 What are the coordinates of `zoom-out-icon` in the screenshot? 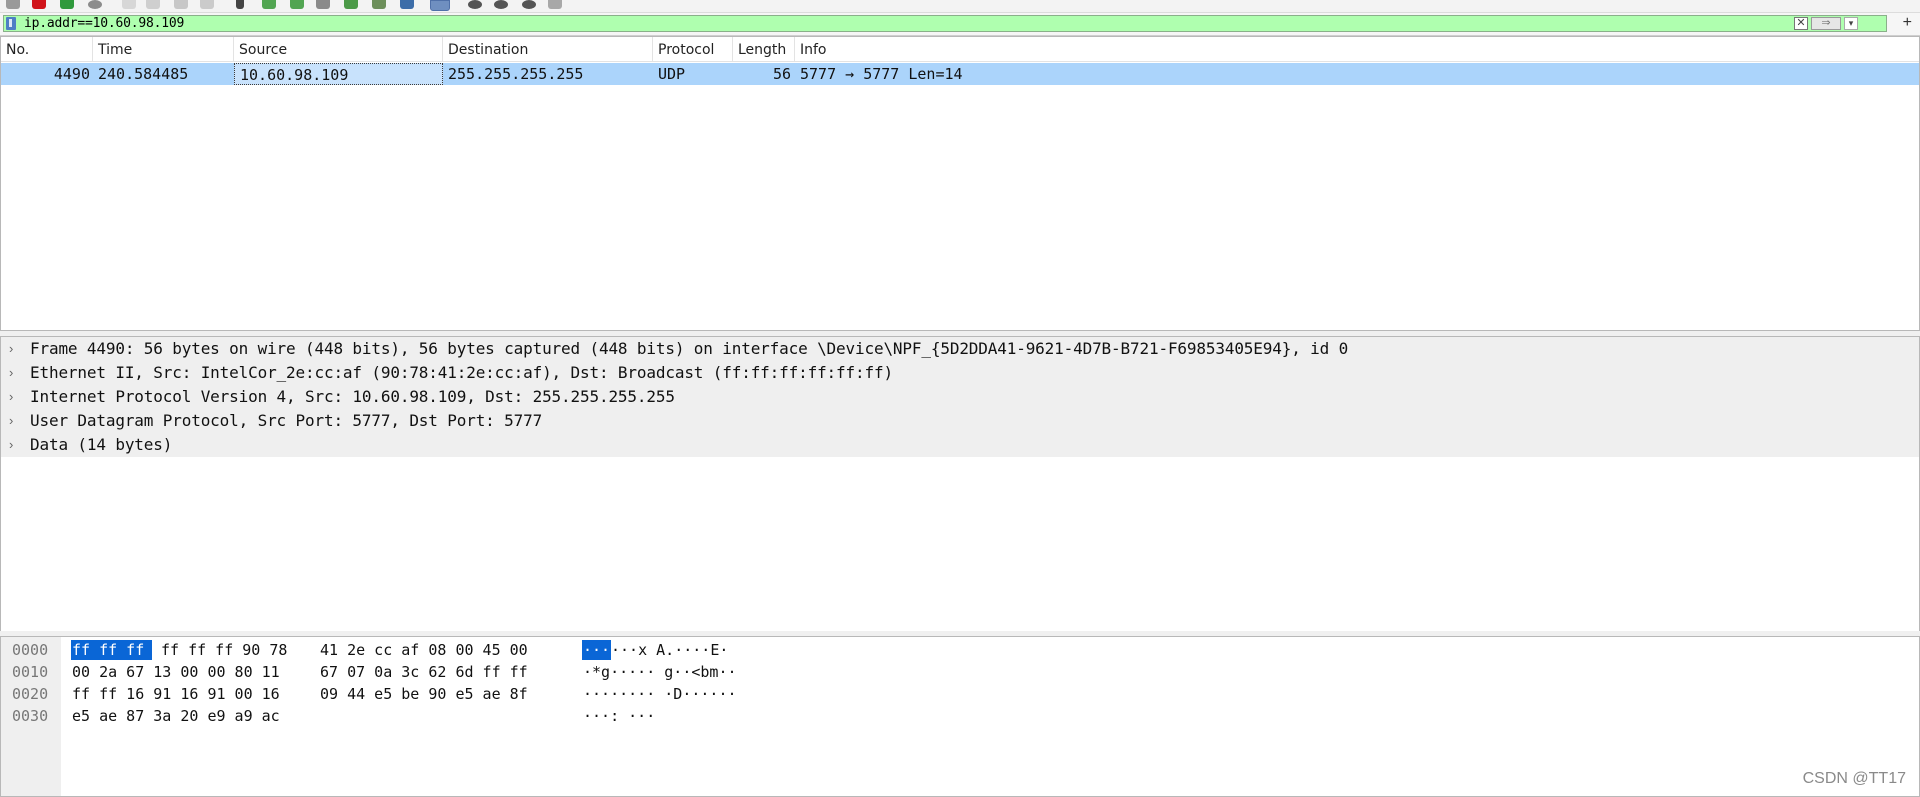 It's located at (501, 4).